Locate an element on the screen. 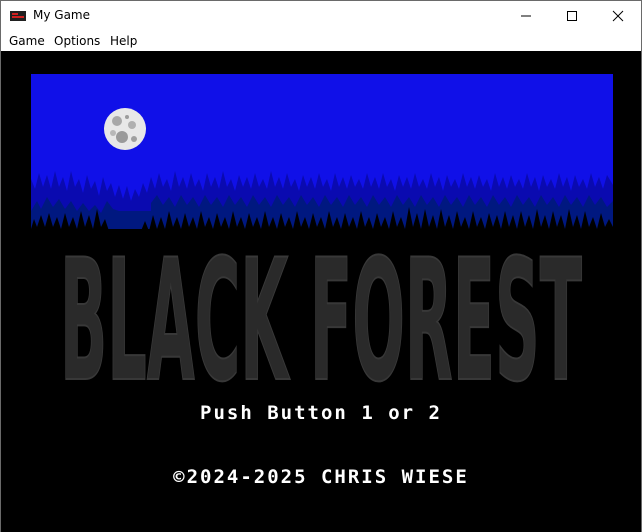 The image size is (642, 532). menu-game: Game is located at coordinates (27, 41).